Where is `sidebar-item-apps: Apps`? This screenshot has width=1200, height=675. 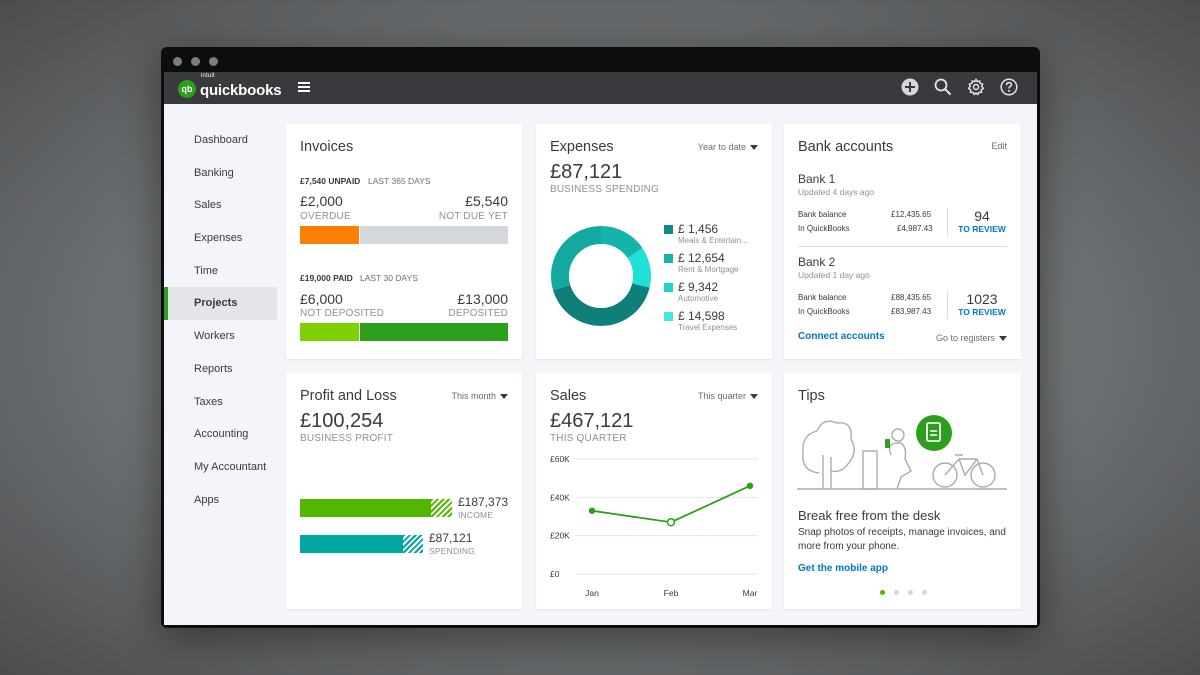 sidebar-item-apps: Apps is located at coordinates (220, 500).